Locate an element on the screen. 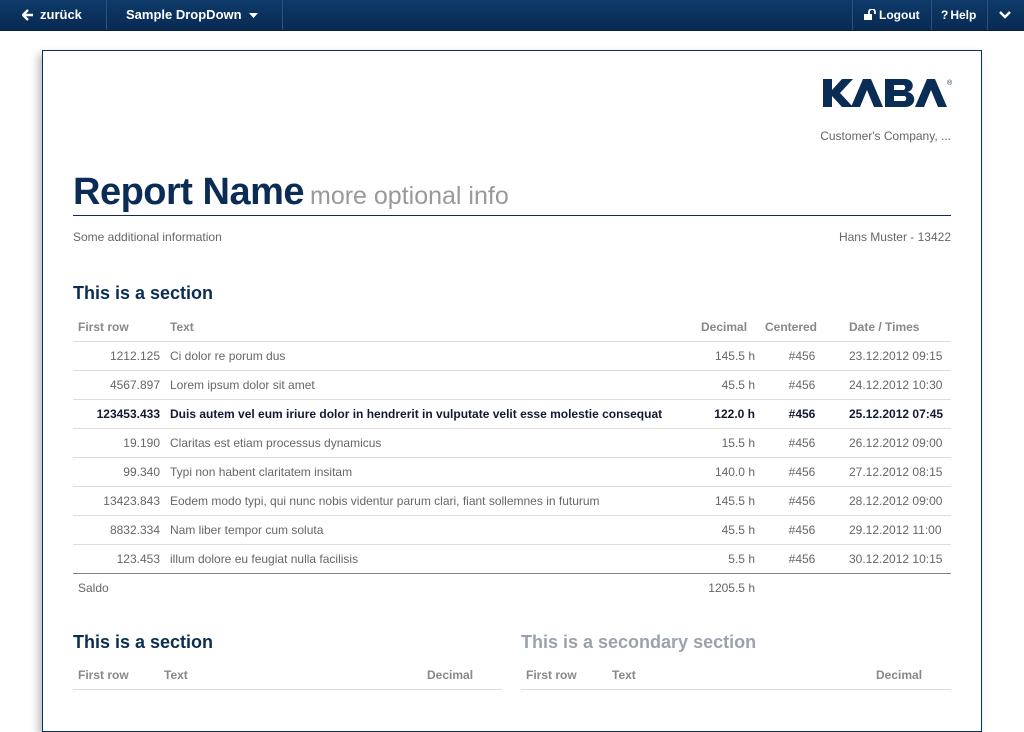 This screenshot has width=1024, height=732. logout-label: Logout is located at coordinates (899, 15).